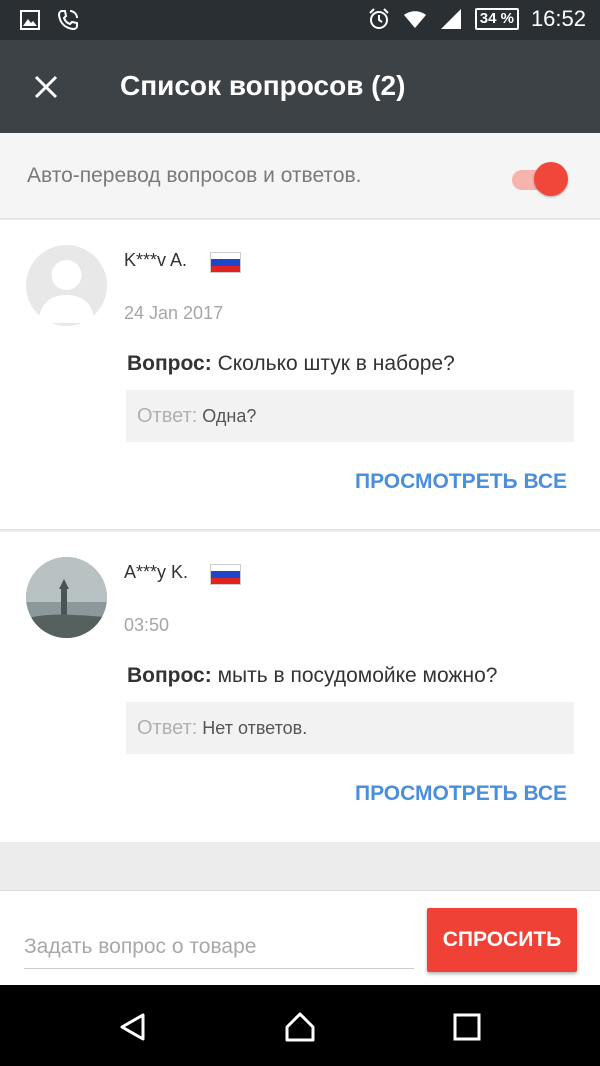  Describe the element at coordinates (194, 175) in the screenshot. I see `auto-translate-label: Авто-перевод вопросов и ответов.` at that location.